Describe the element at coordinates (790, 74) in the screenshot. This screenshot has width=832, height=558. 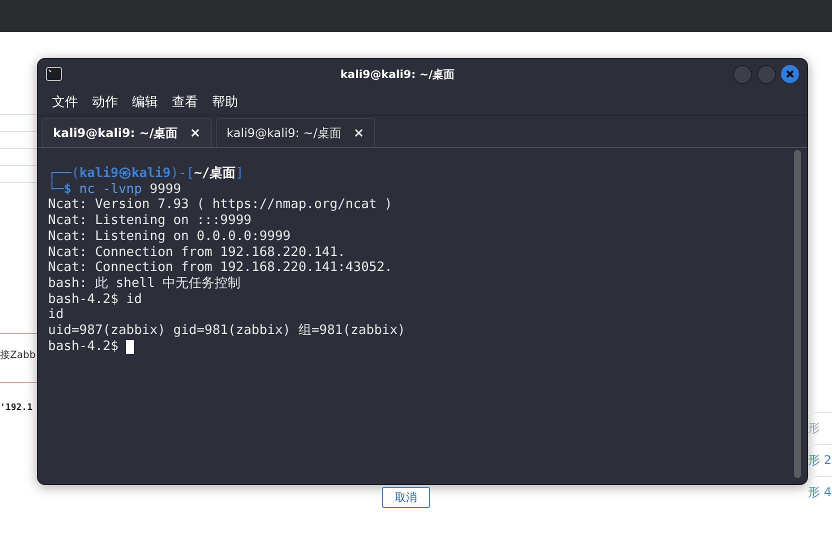
I see `close-icon` at that location.